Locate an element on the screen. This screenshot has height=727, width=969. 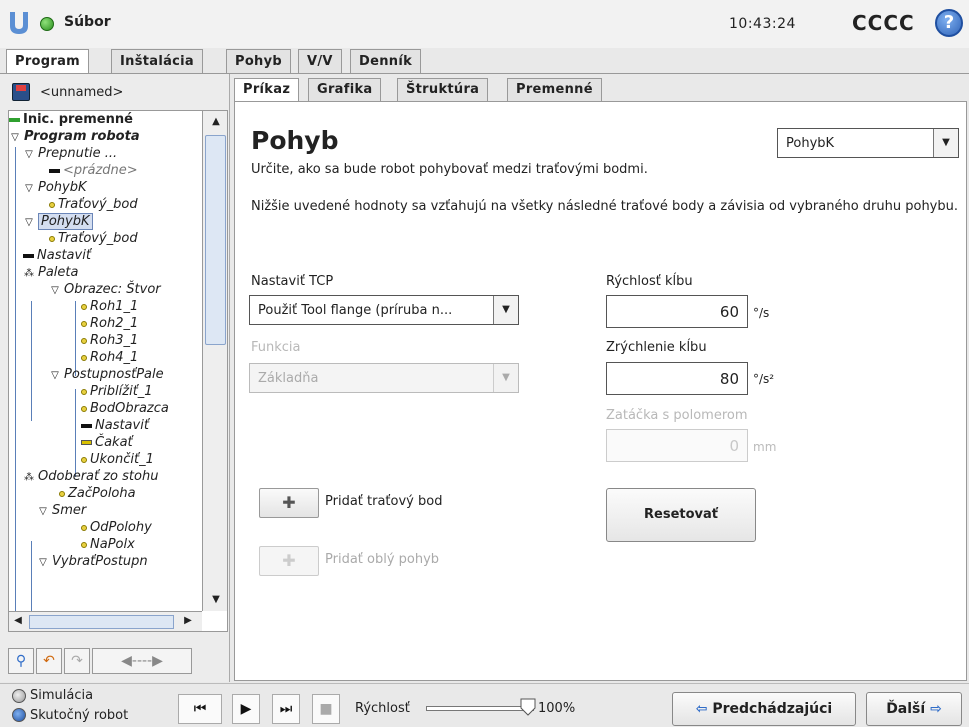
add-circle-move-button: ✚ is located at coordinates (289, 561).